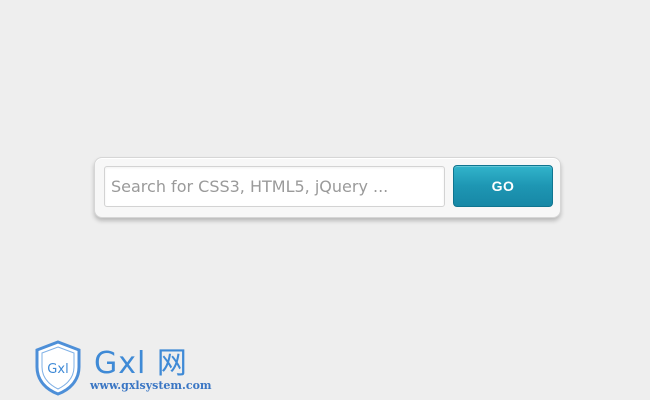  I want to click on search-panel: GO, so click(327, 187).